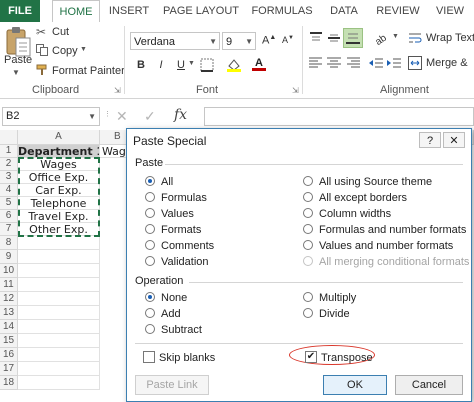 This screenshot has height=402, width=474. What do you see at coordinates (150, 116) in the screenshot?
I see `enter-check-icon: ✓` at bounding box center [150, 116].